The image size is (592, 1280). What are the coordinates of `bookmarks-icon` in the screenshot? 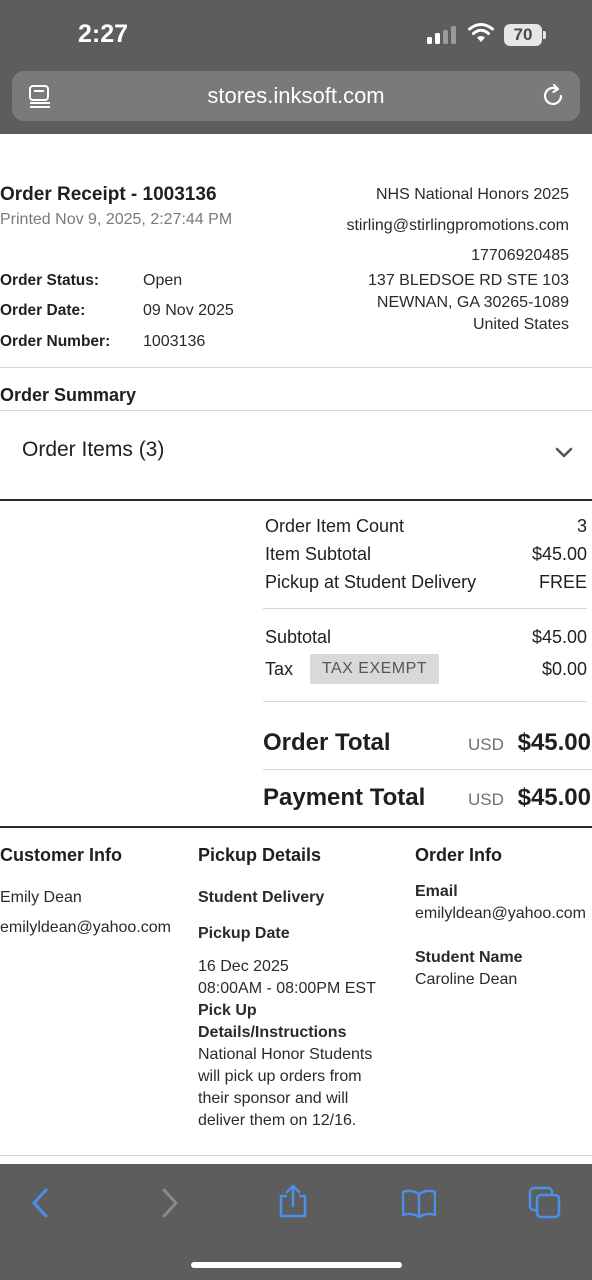 It's located at (419, 1203).